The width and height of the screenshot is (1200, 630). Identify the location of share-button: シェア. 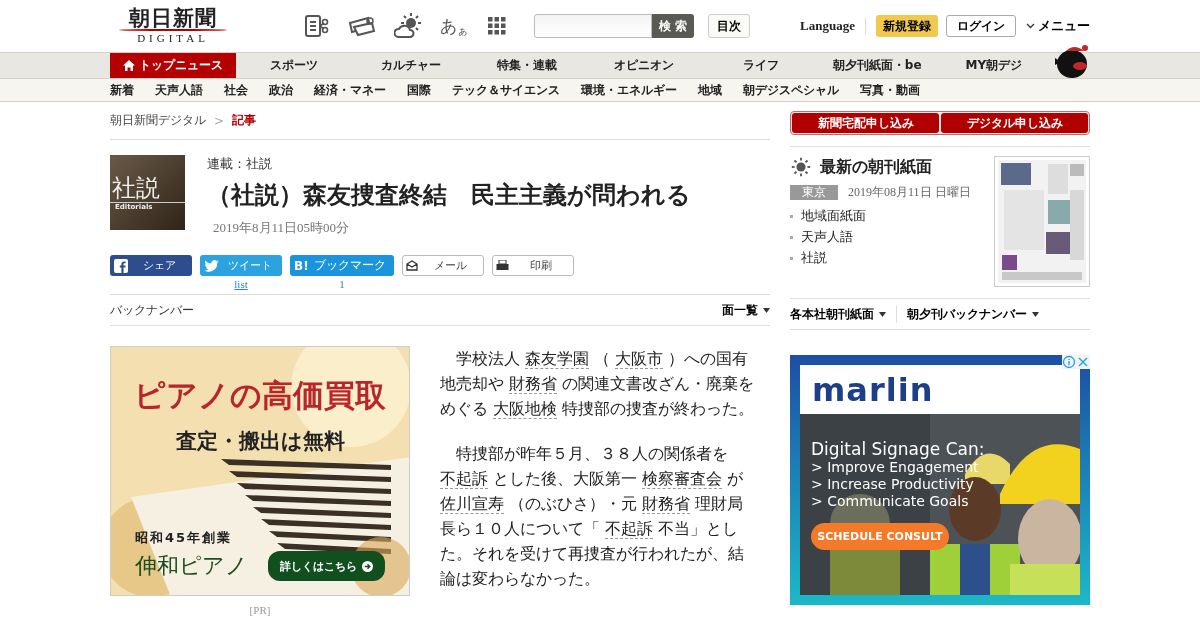
(151, 265).